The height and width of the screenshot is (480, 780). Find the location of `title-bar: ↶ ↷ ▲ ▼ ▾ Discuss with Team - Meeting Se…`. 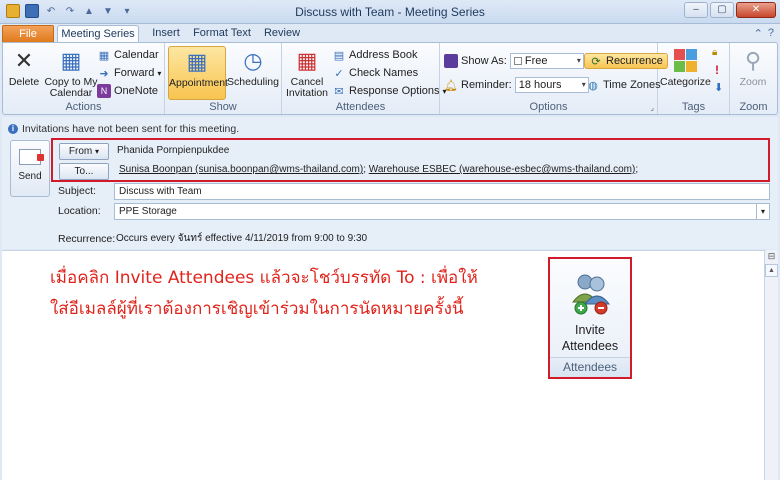

title-bar: ↶ ↷ ▲ ▼ ▾ Discuss with Team - Meeting Se… is located at coordinates (390, 12).